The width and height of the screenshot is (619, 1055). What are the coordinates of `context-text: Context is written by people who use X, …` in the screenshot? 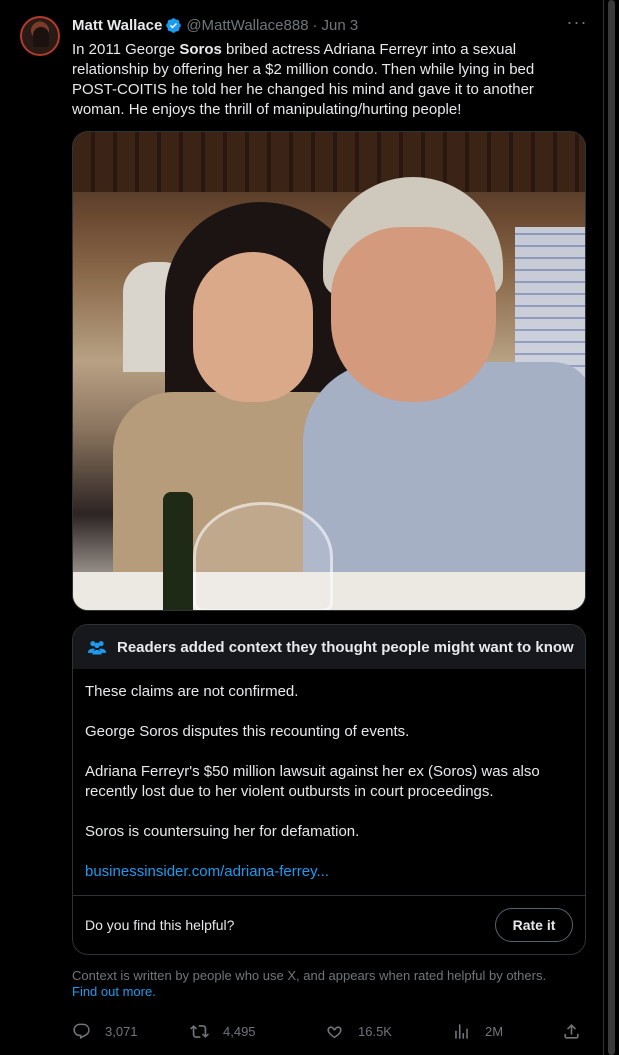 It's located at (309, 975).